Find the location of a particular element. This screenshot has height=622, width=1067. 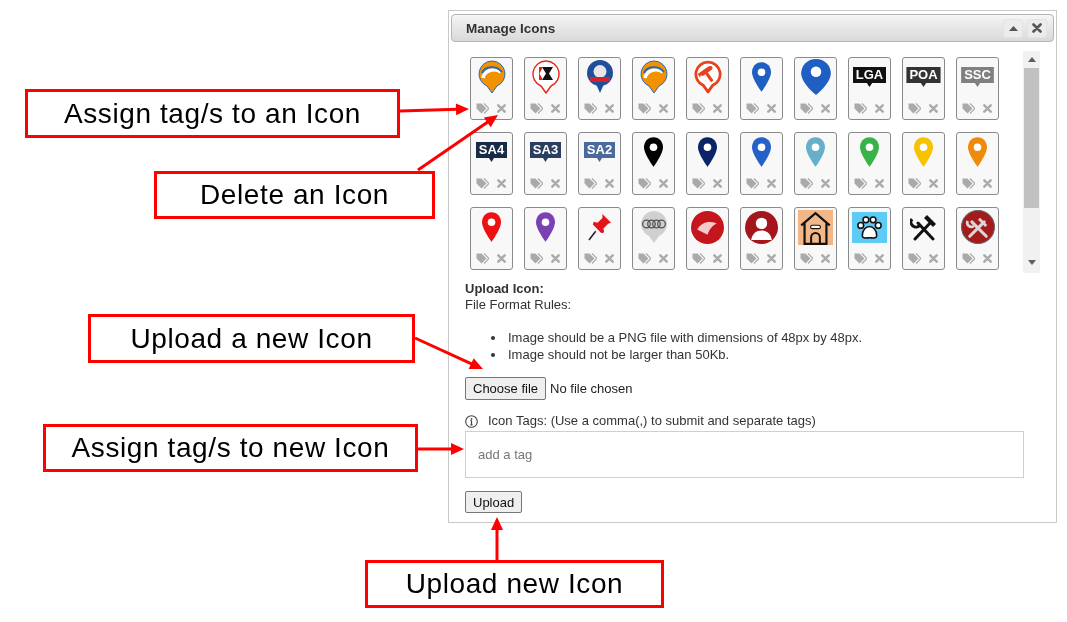

crossed-tools-icon is located at coordinates (923, 227).